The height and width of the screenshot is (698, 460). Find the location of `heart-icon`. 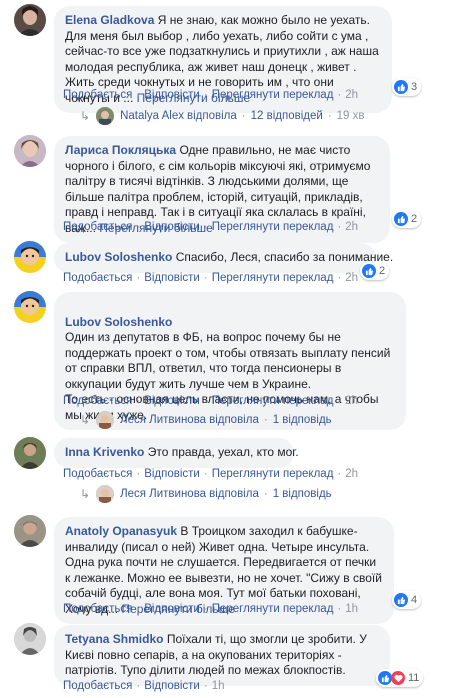

heart-icon is located at coordinates (398, 678).